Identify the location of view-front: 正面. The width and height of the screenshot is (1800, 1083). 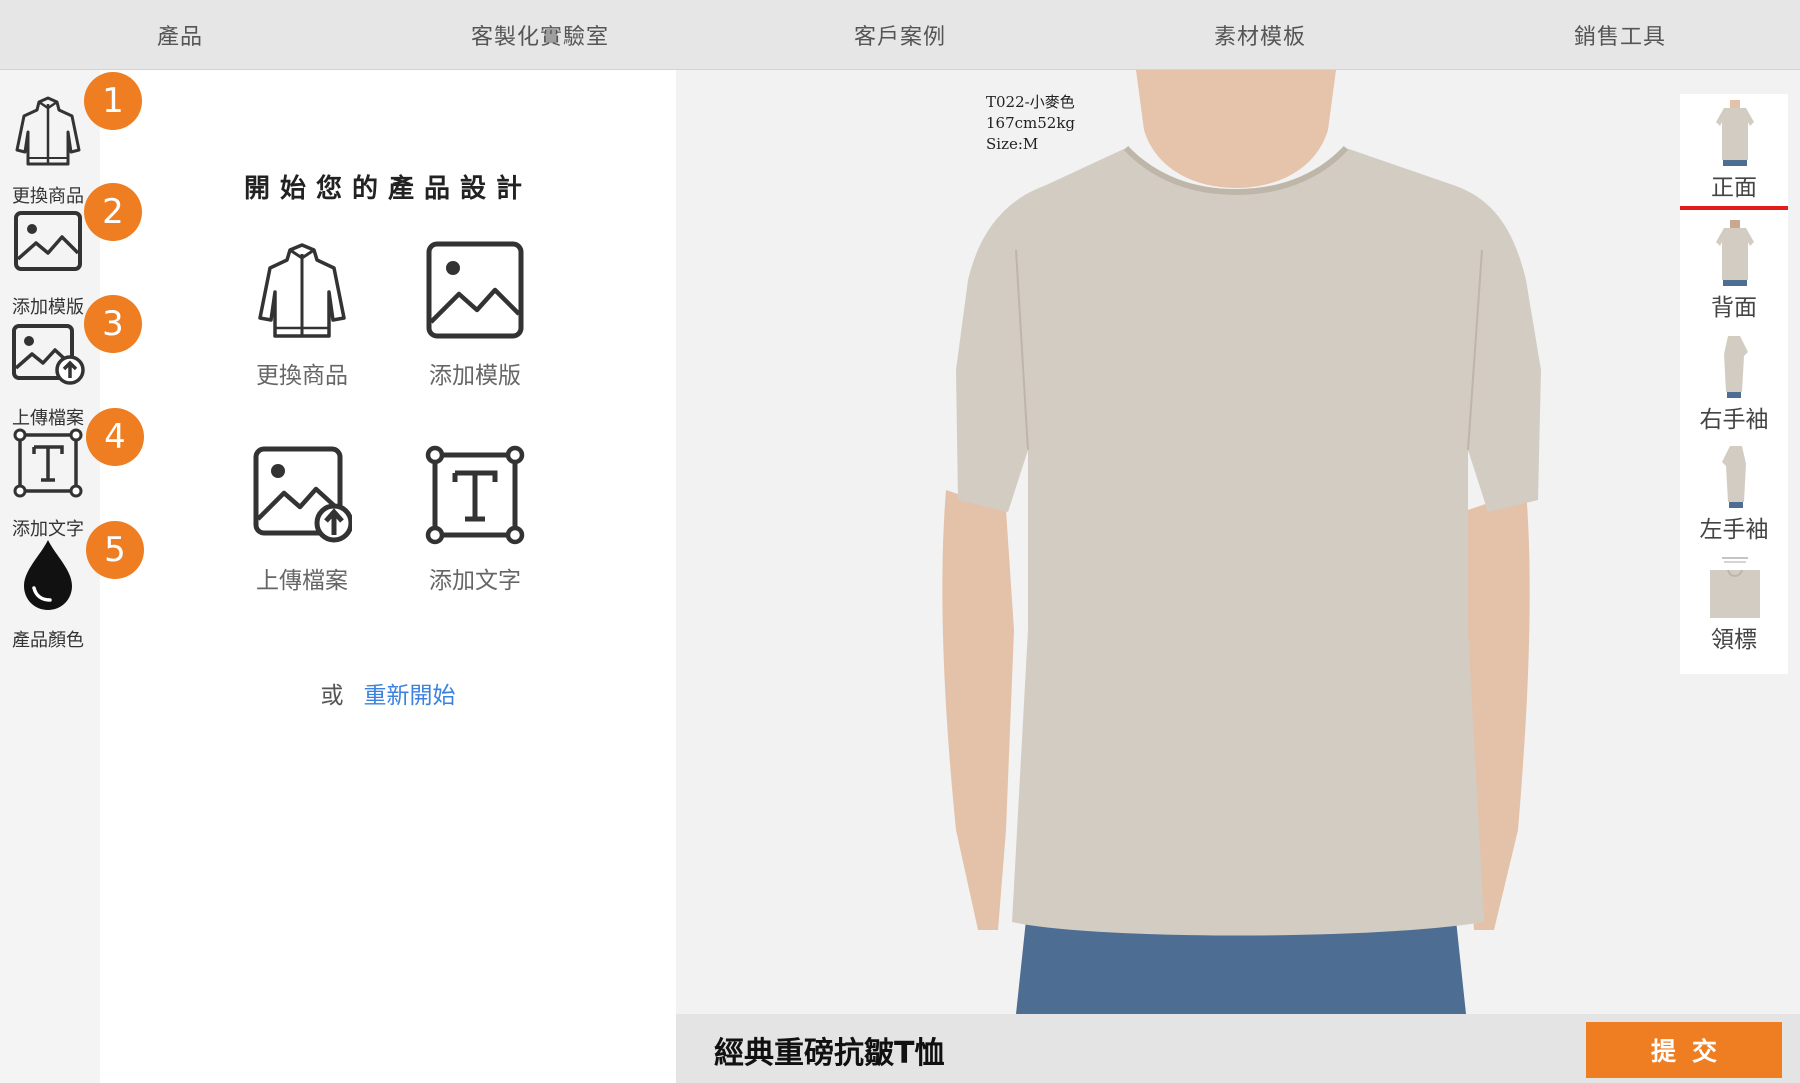
(1734, 152).